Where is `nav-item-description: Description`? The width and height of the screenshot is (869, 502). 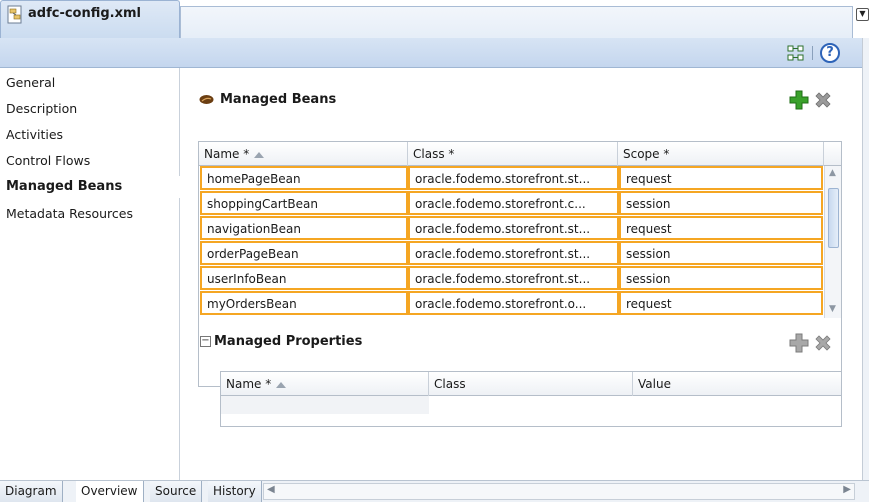 nav-item-description: Description is located at coordinates (41, 109).